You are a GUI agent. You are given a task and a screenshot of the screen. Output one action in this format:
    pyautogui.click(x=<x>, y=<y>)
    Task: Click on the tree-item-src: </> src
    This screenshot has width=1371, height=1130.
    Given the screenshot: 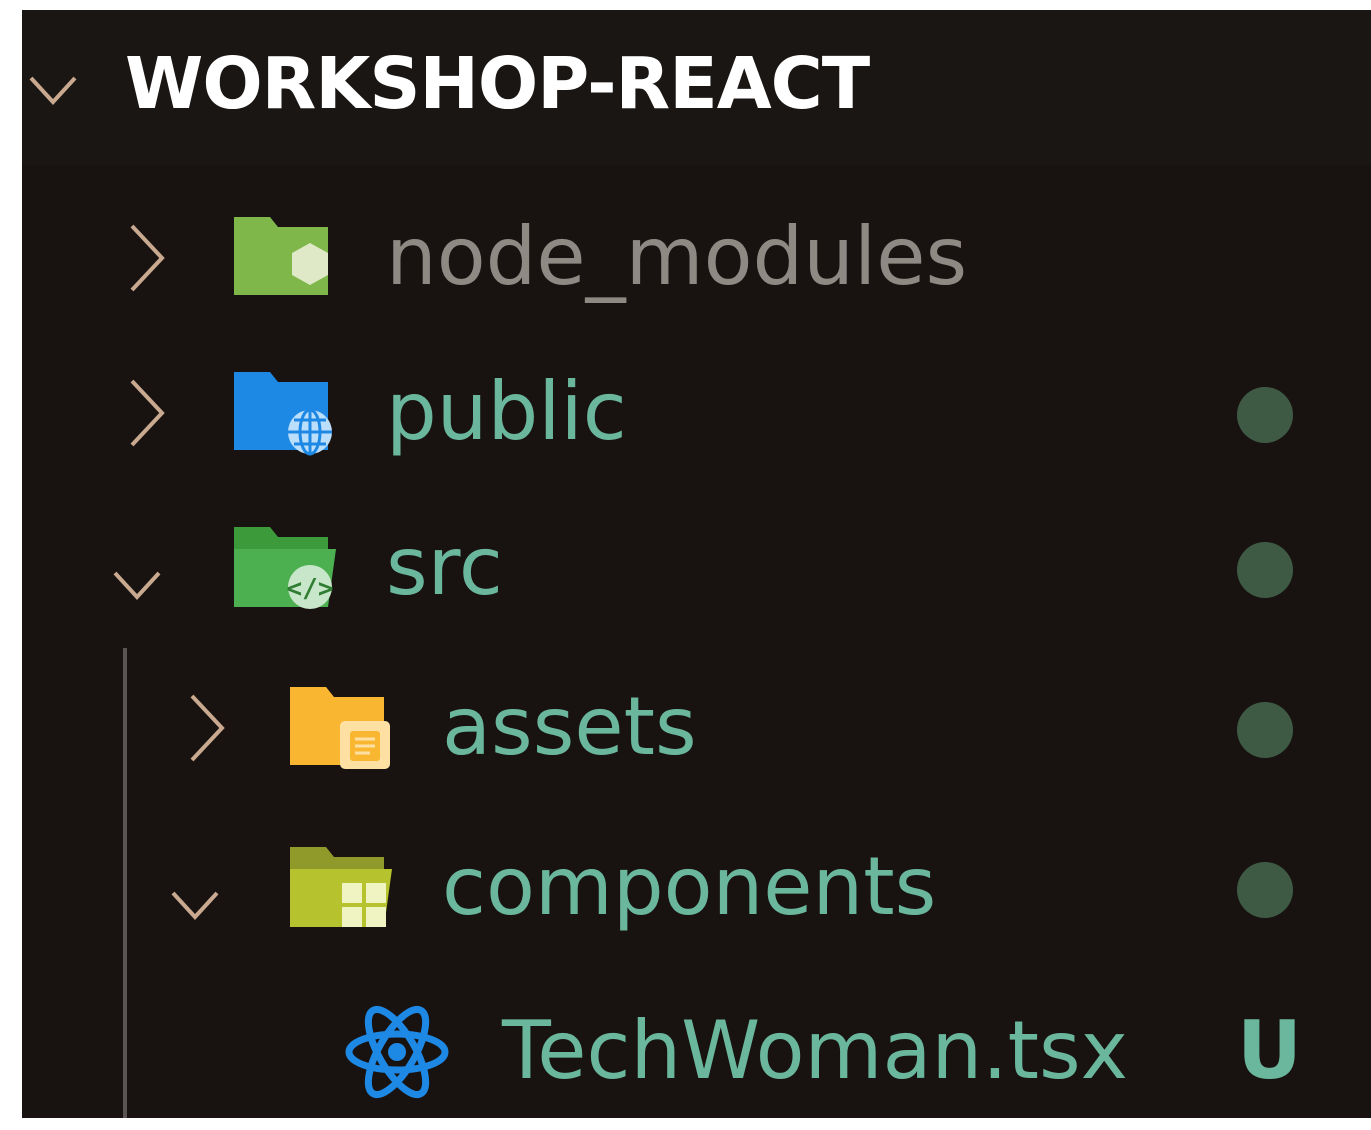 What is the action you would take?
    pyautogui.click(x=696, y=572)
    